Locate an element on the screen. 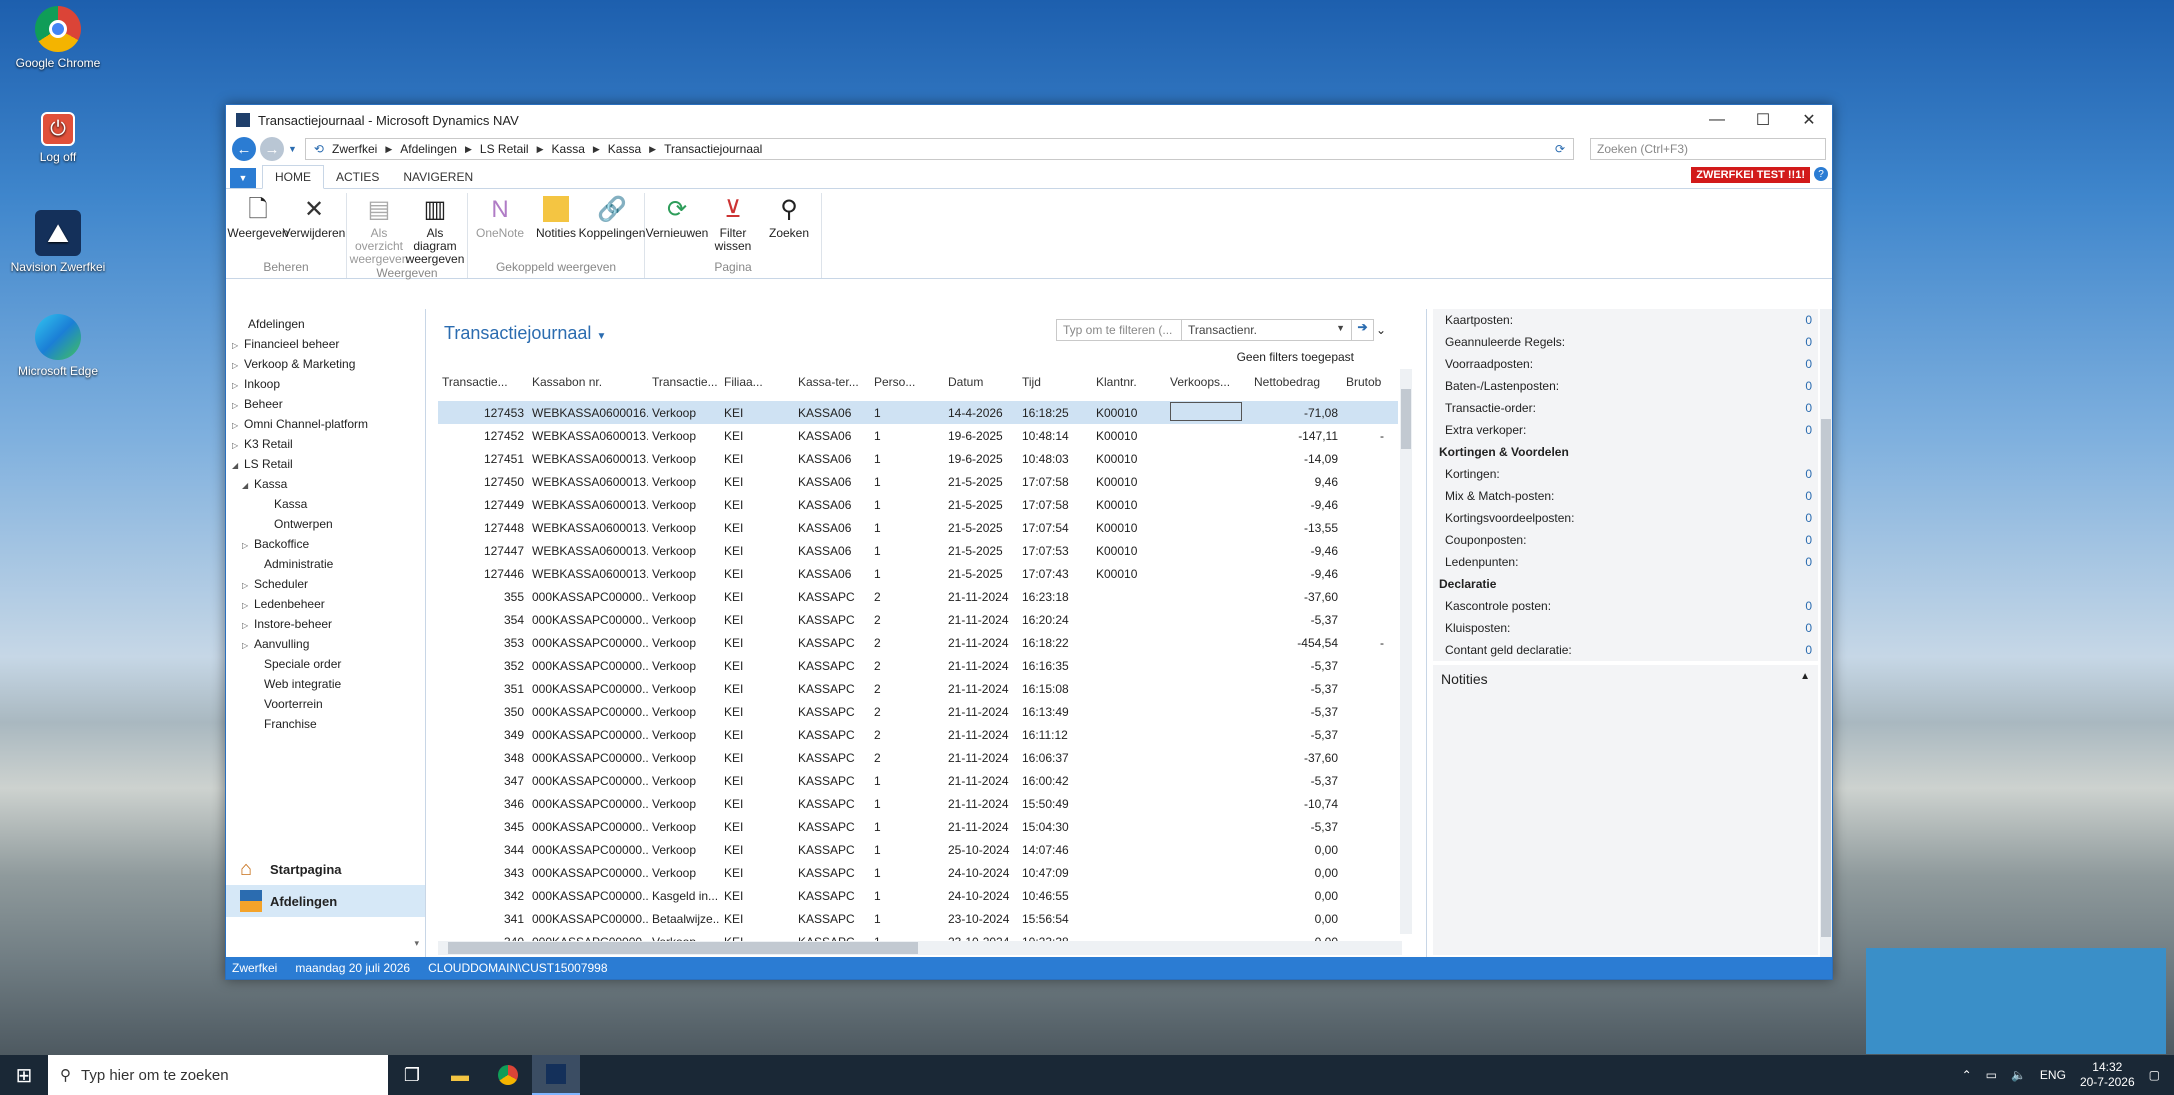  apply-filter-button: ➔ is located at coordinates (1362, 330).